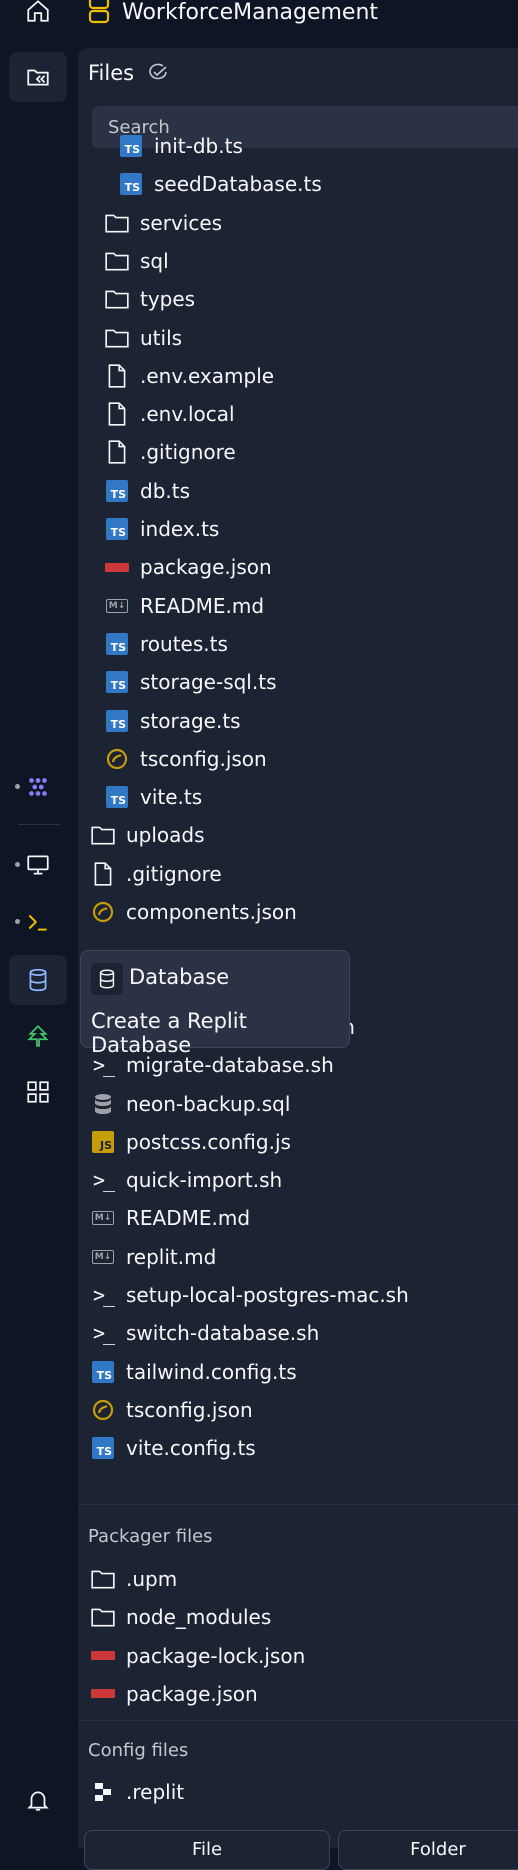 This screenshot has width=518, height=1870. What do you see at coordinates (215, 1003) in the screenshot?
I see `database-popover: Database Create a Replit Database` at bounding box center [215, 1003].